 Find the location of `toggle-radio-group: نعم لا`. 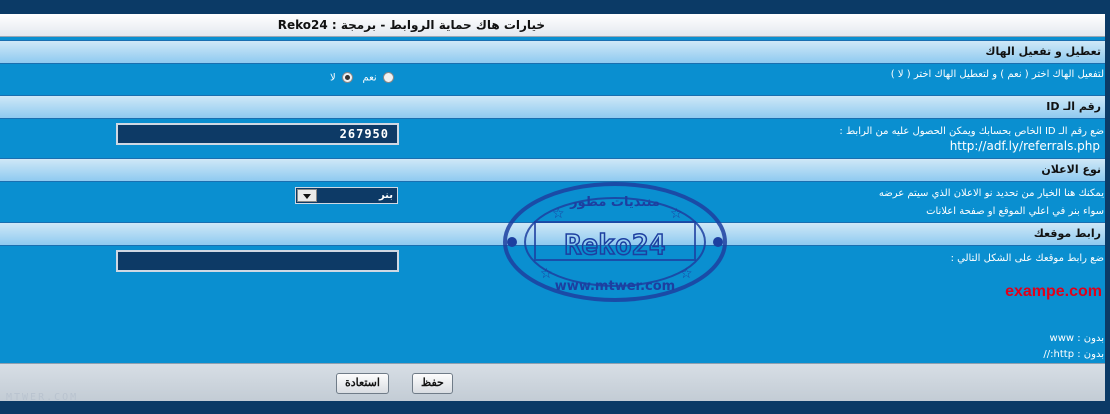

toggle-radio-group: نعم لا is located at coordinates (362, 79).